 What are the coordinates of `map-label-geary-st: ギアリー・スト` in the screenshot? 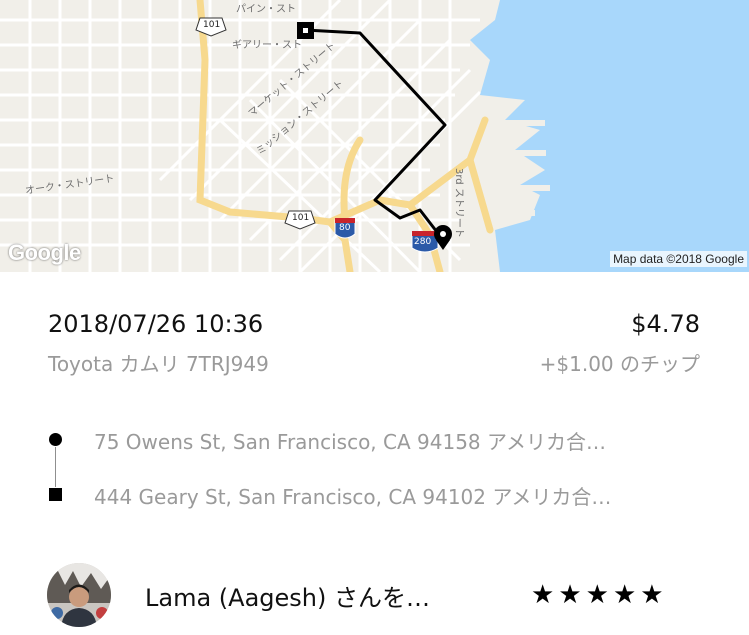 It's located at (267, 45).